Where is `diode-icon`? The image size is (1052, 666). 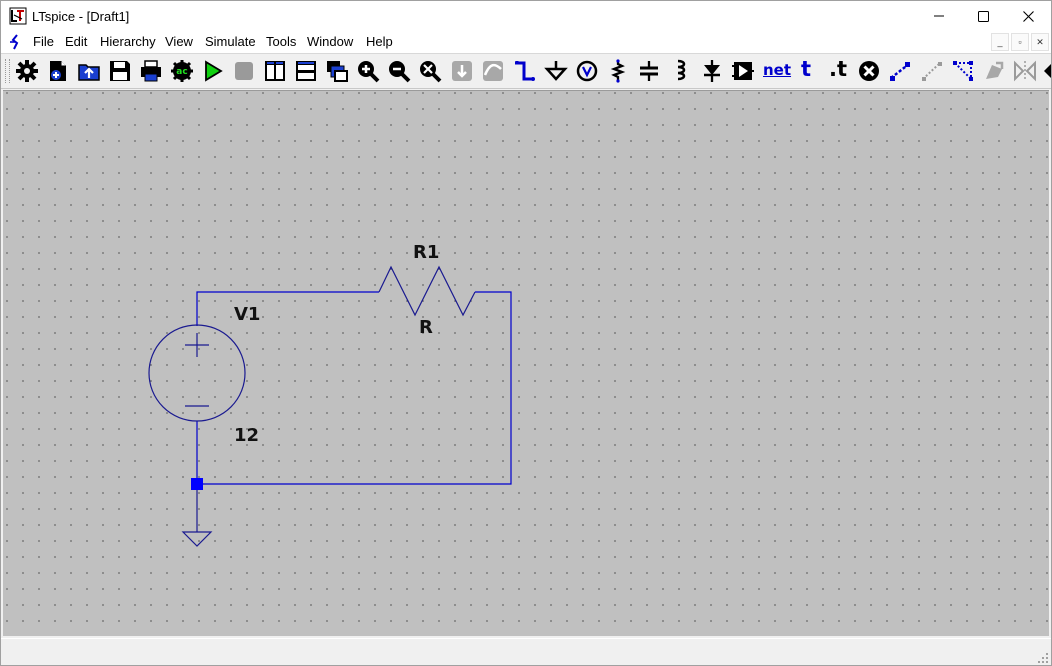 diode-icon is located at coordinates (712, 71).